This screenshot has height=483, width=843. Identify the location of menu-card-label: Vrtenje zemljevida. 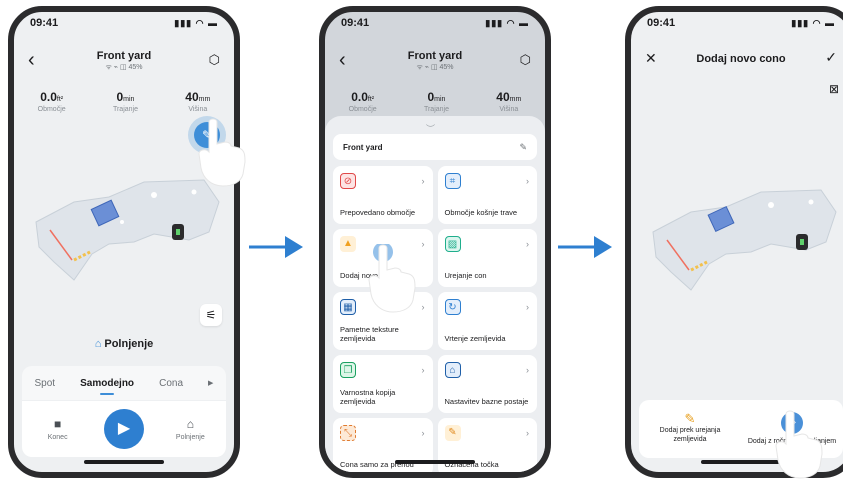
(475, 338).